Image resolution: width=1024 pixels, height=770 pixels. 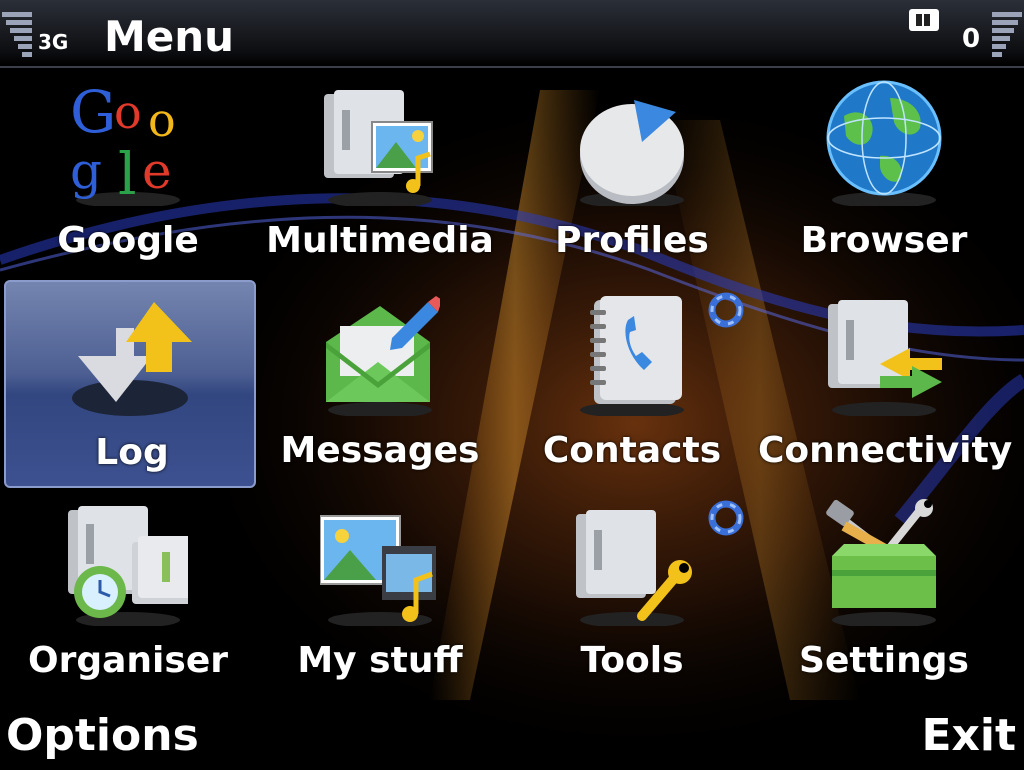 I want to click on unread-count: 0, so click(x=971, y=39).